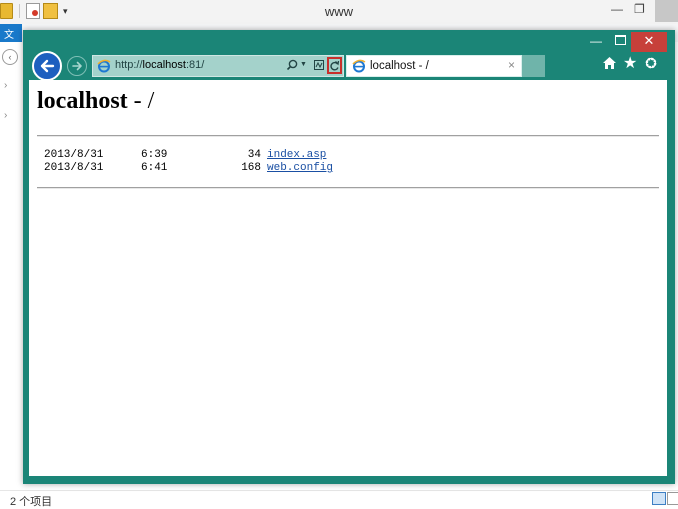 The image size is (678, 509). I want to click on url-protocol: http://, so click(129, 65).